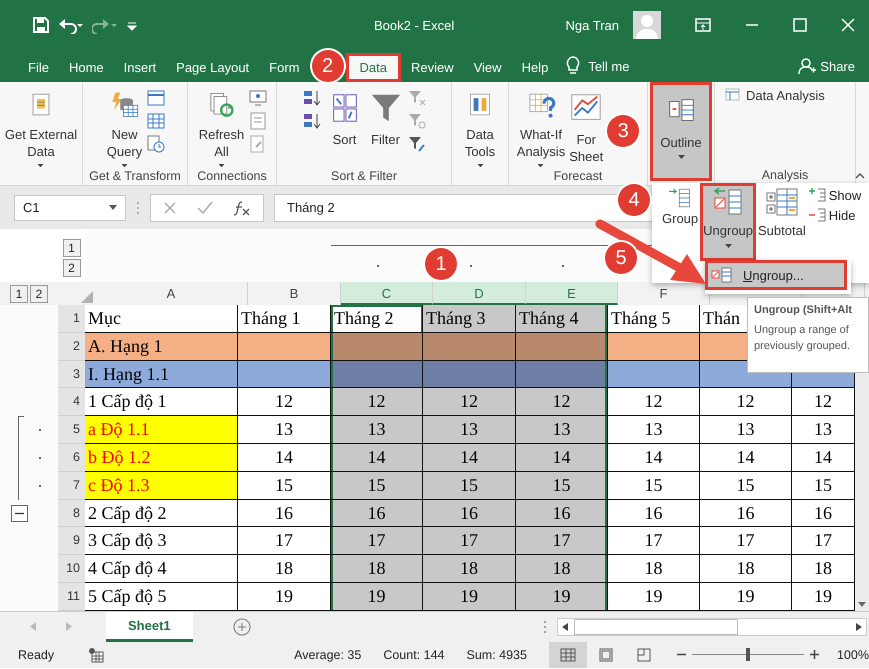 The image size is (869, 669). I want to click on row-header: 8, so click(71, 514).